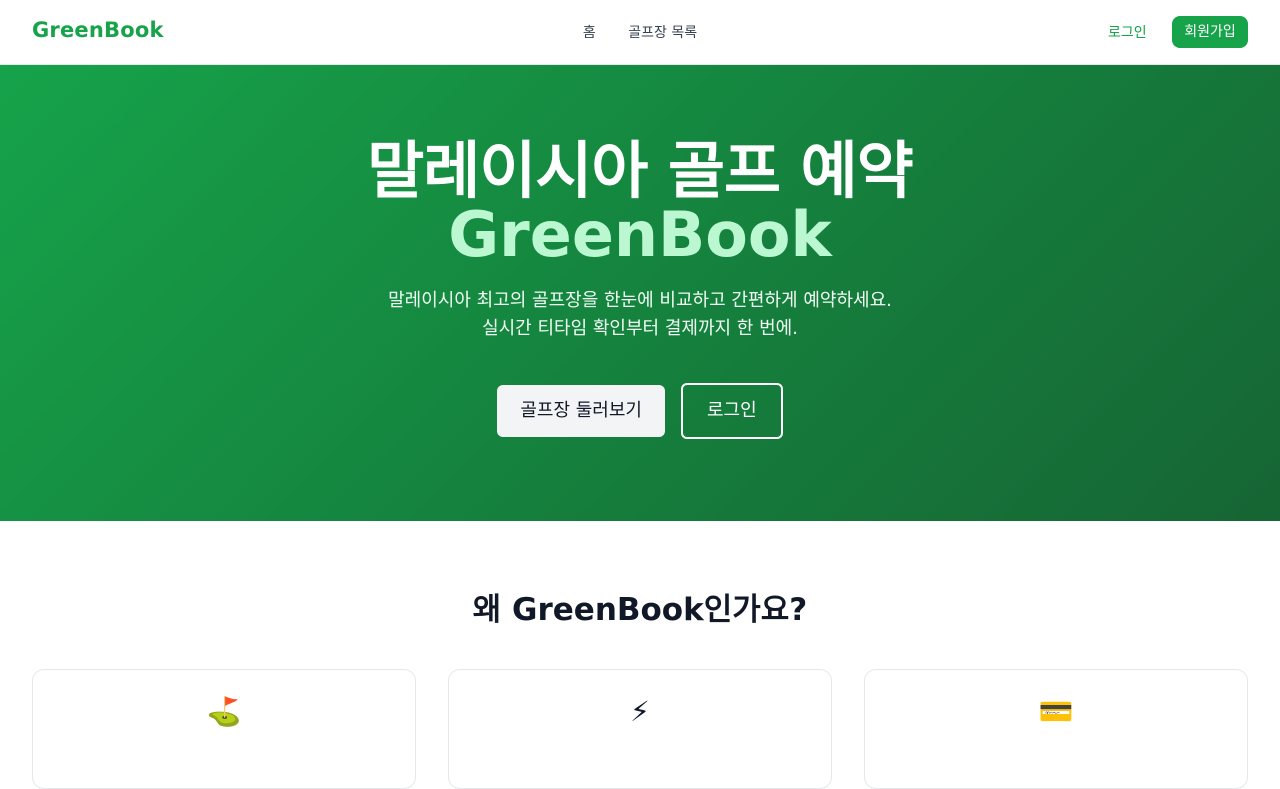  I want to click on hero-subtitle-line-2: 실시간 티타임 확인부터 결제까지 한 번에., so click(640, 328).